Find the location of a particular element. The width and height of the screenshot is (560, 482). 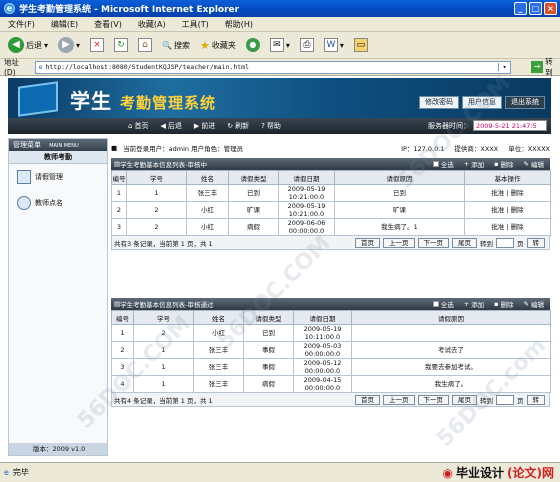

home-button: ⌂ is located at coordinates (145, 45).